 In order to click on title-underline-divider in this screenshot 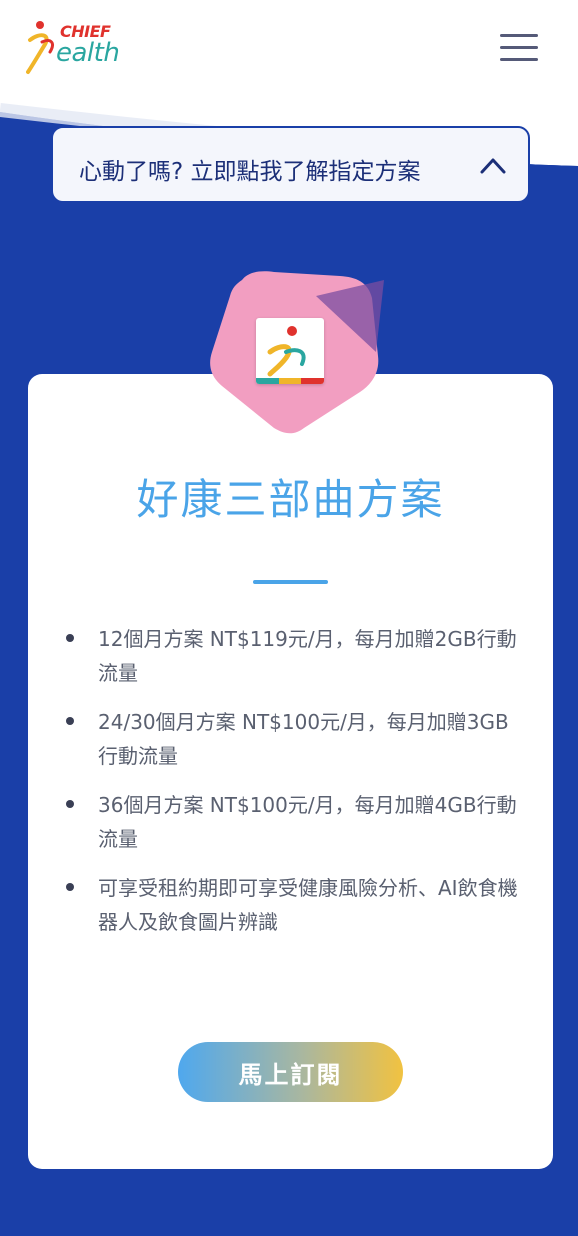, I will do `click(290, 582)`.